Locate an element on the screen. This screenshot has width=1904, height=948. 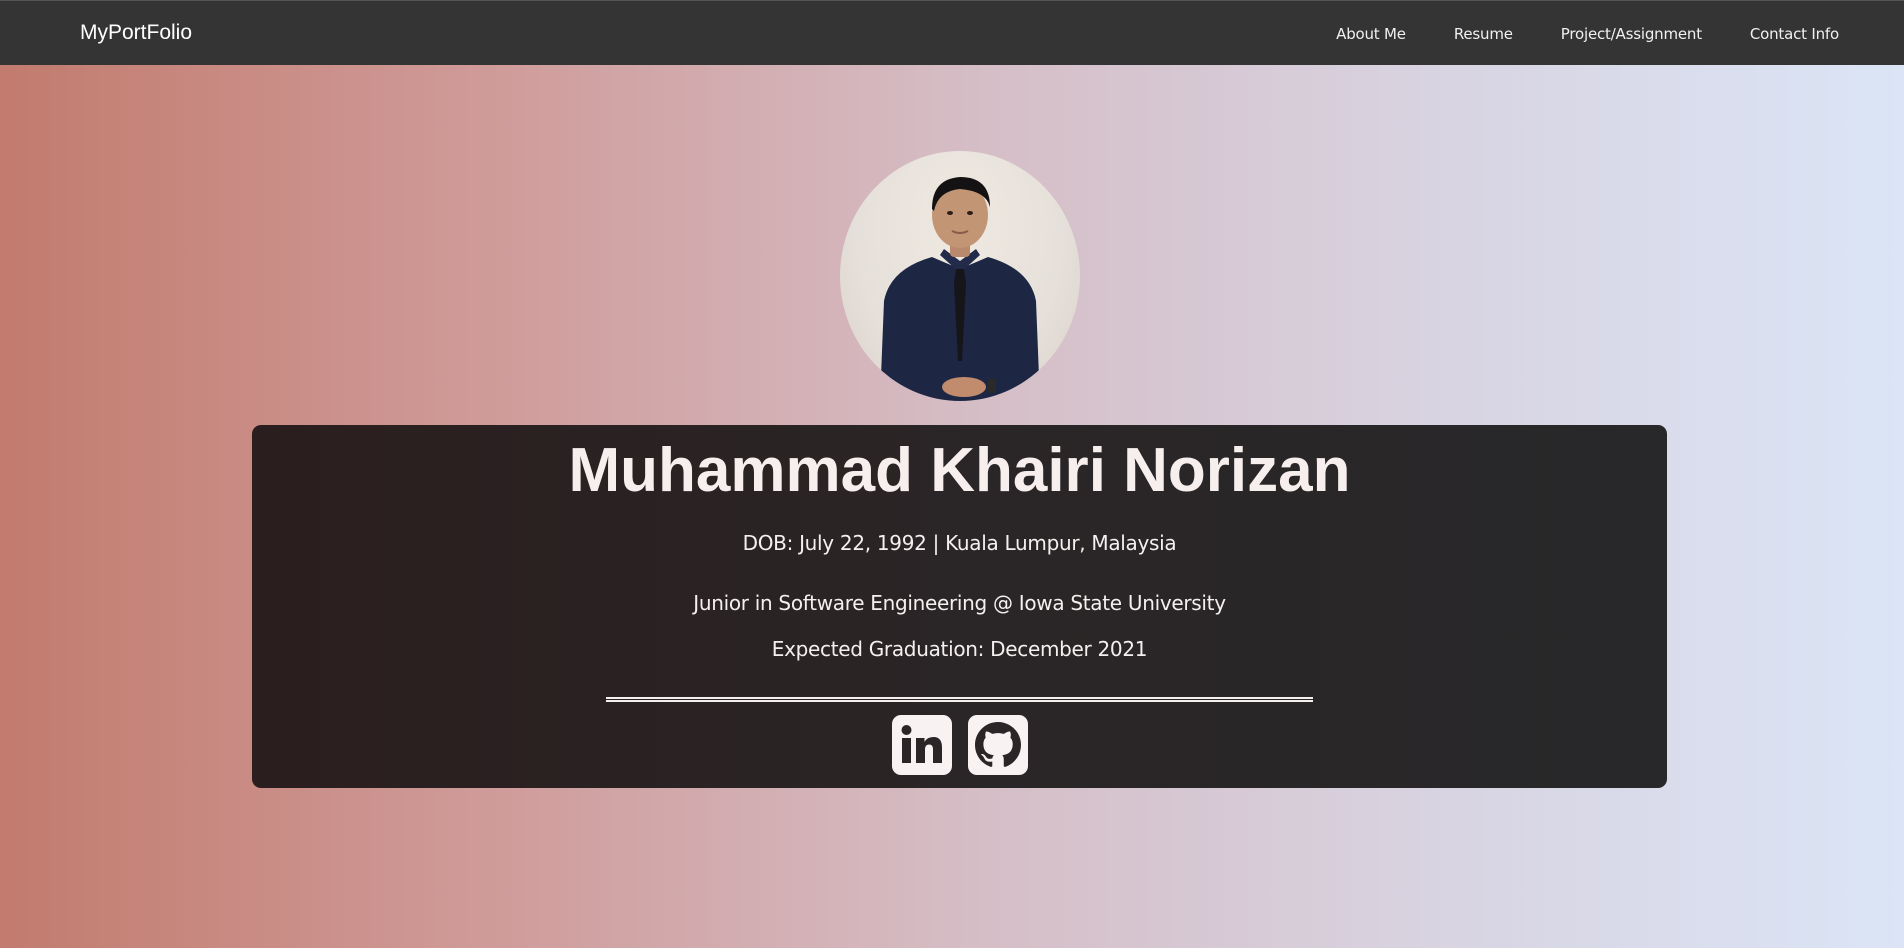
nav-link-contact-info: Contact Info is located at coordinates (1794, 34).